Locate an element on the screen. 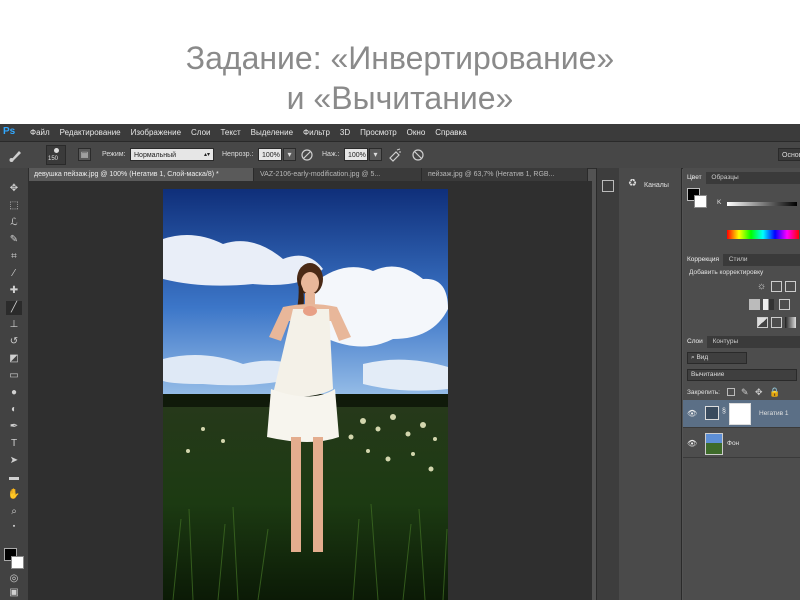  tab-color: Цвет is located at coordinates (694, 178).